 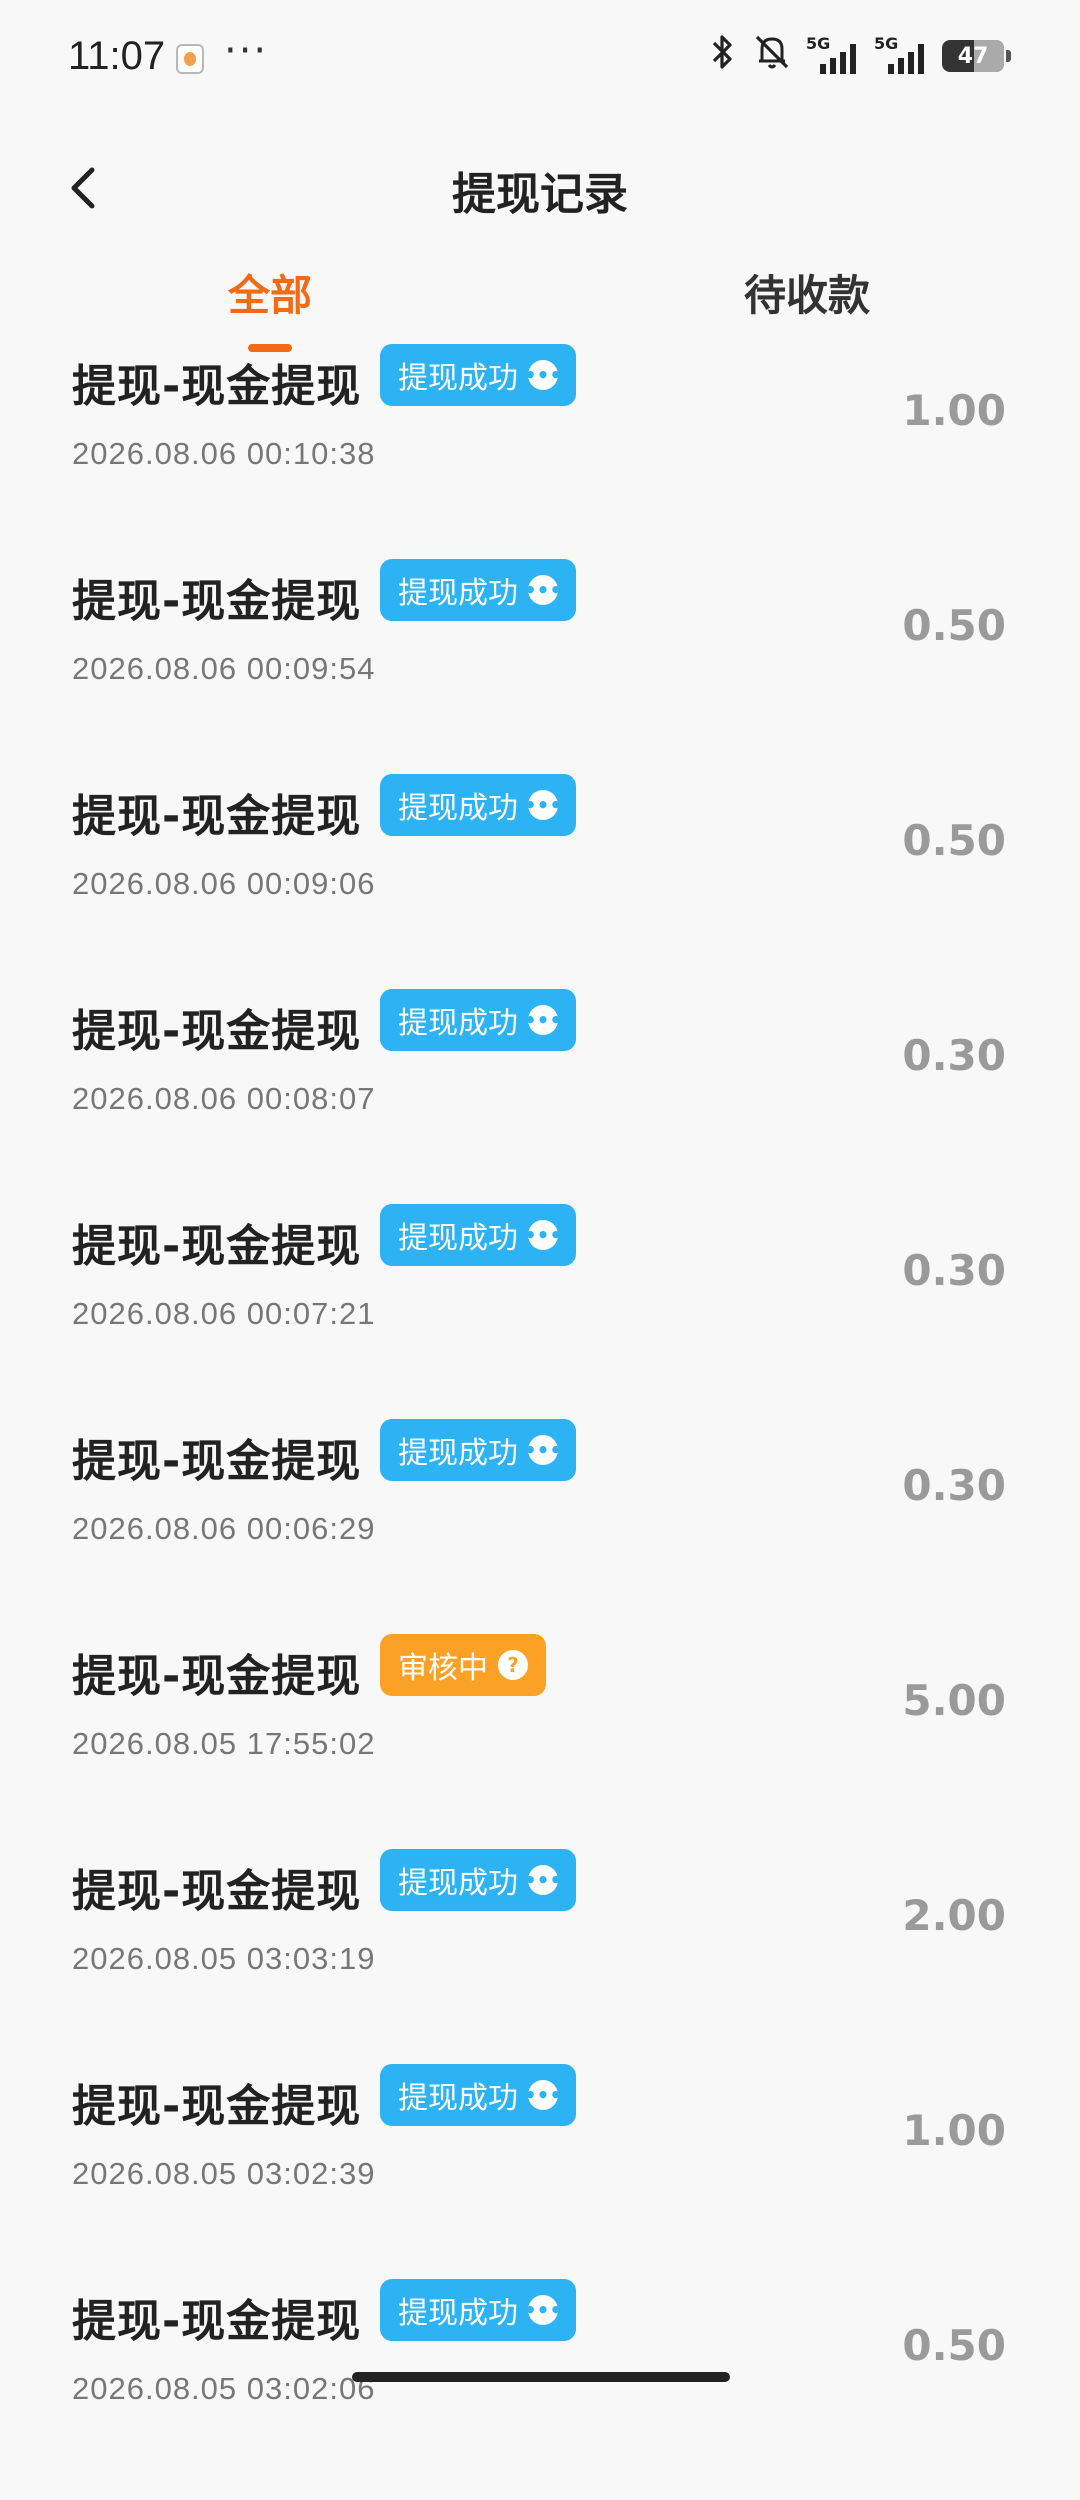 I want to click on record-amount: 2.00, so click(x=954, y=1915).